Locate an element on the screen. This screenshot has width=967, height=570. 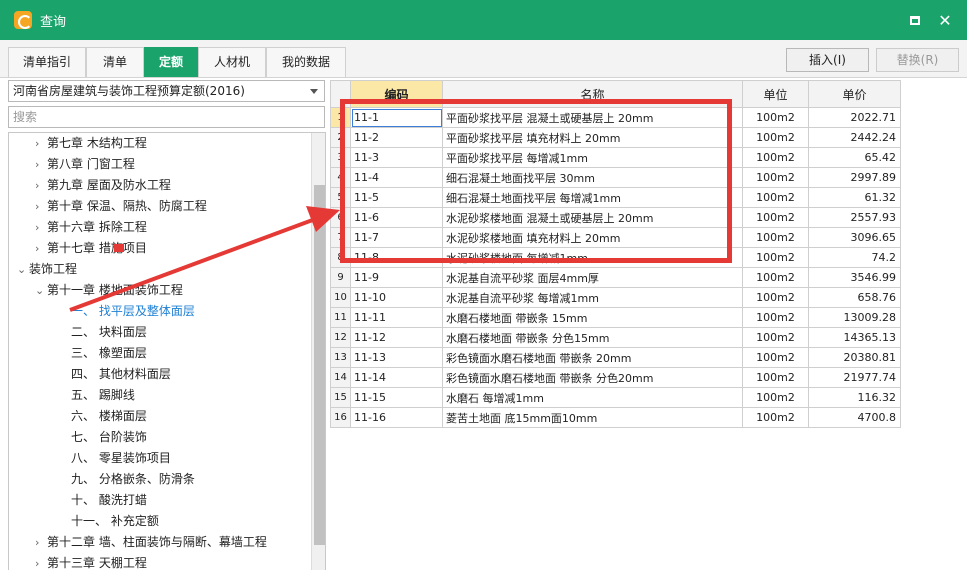
code-cell: 11-13 is located at coordinates (396, 357).